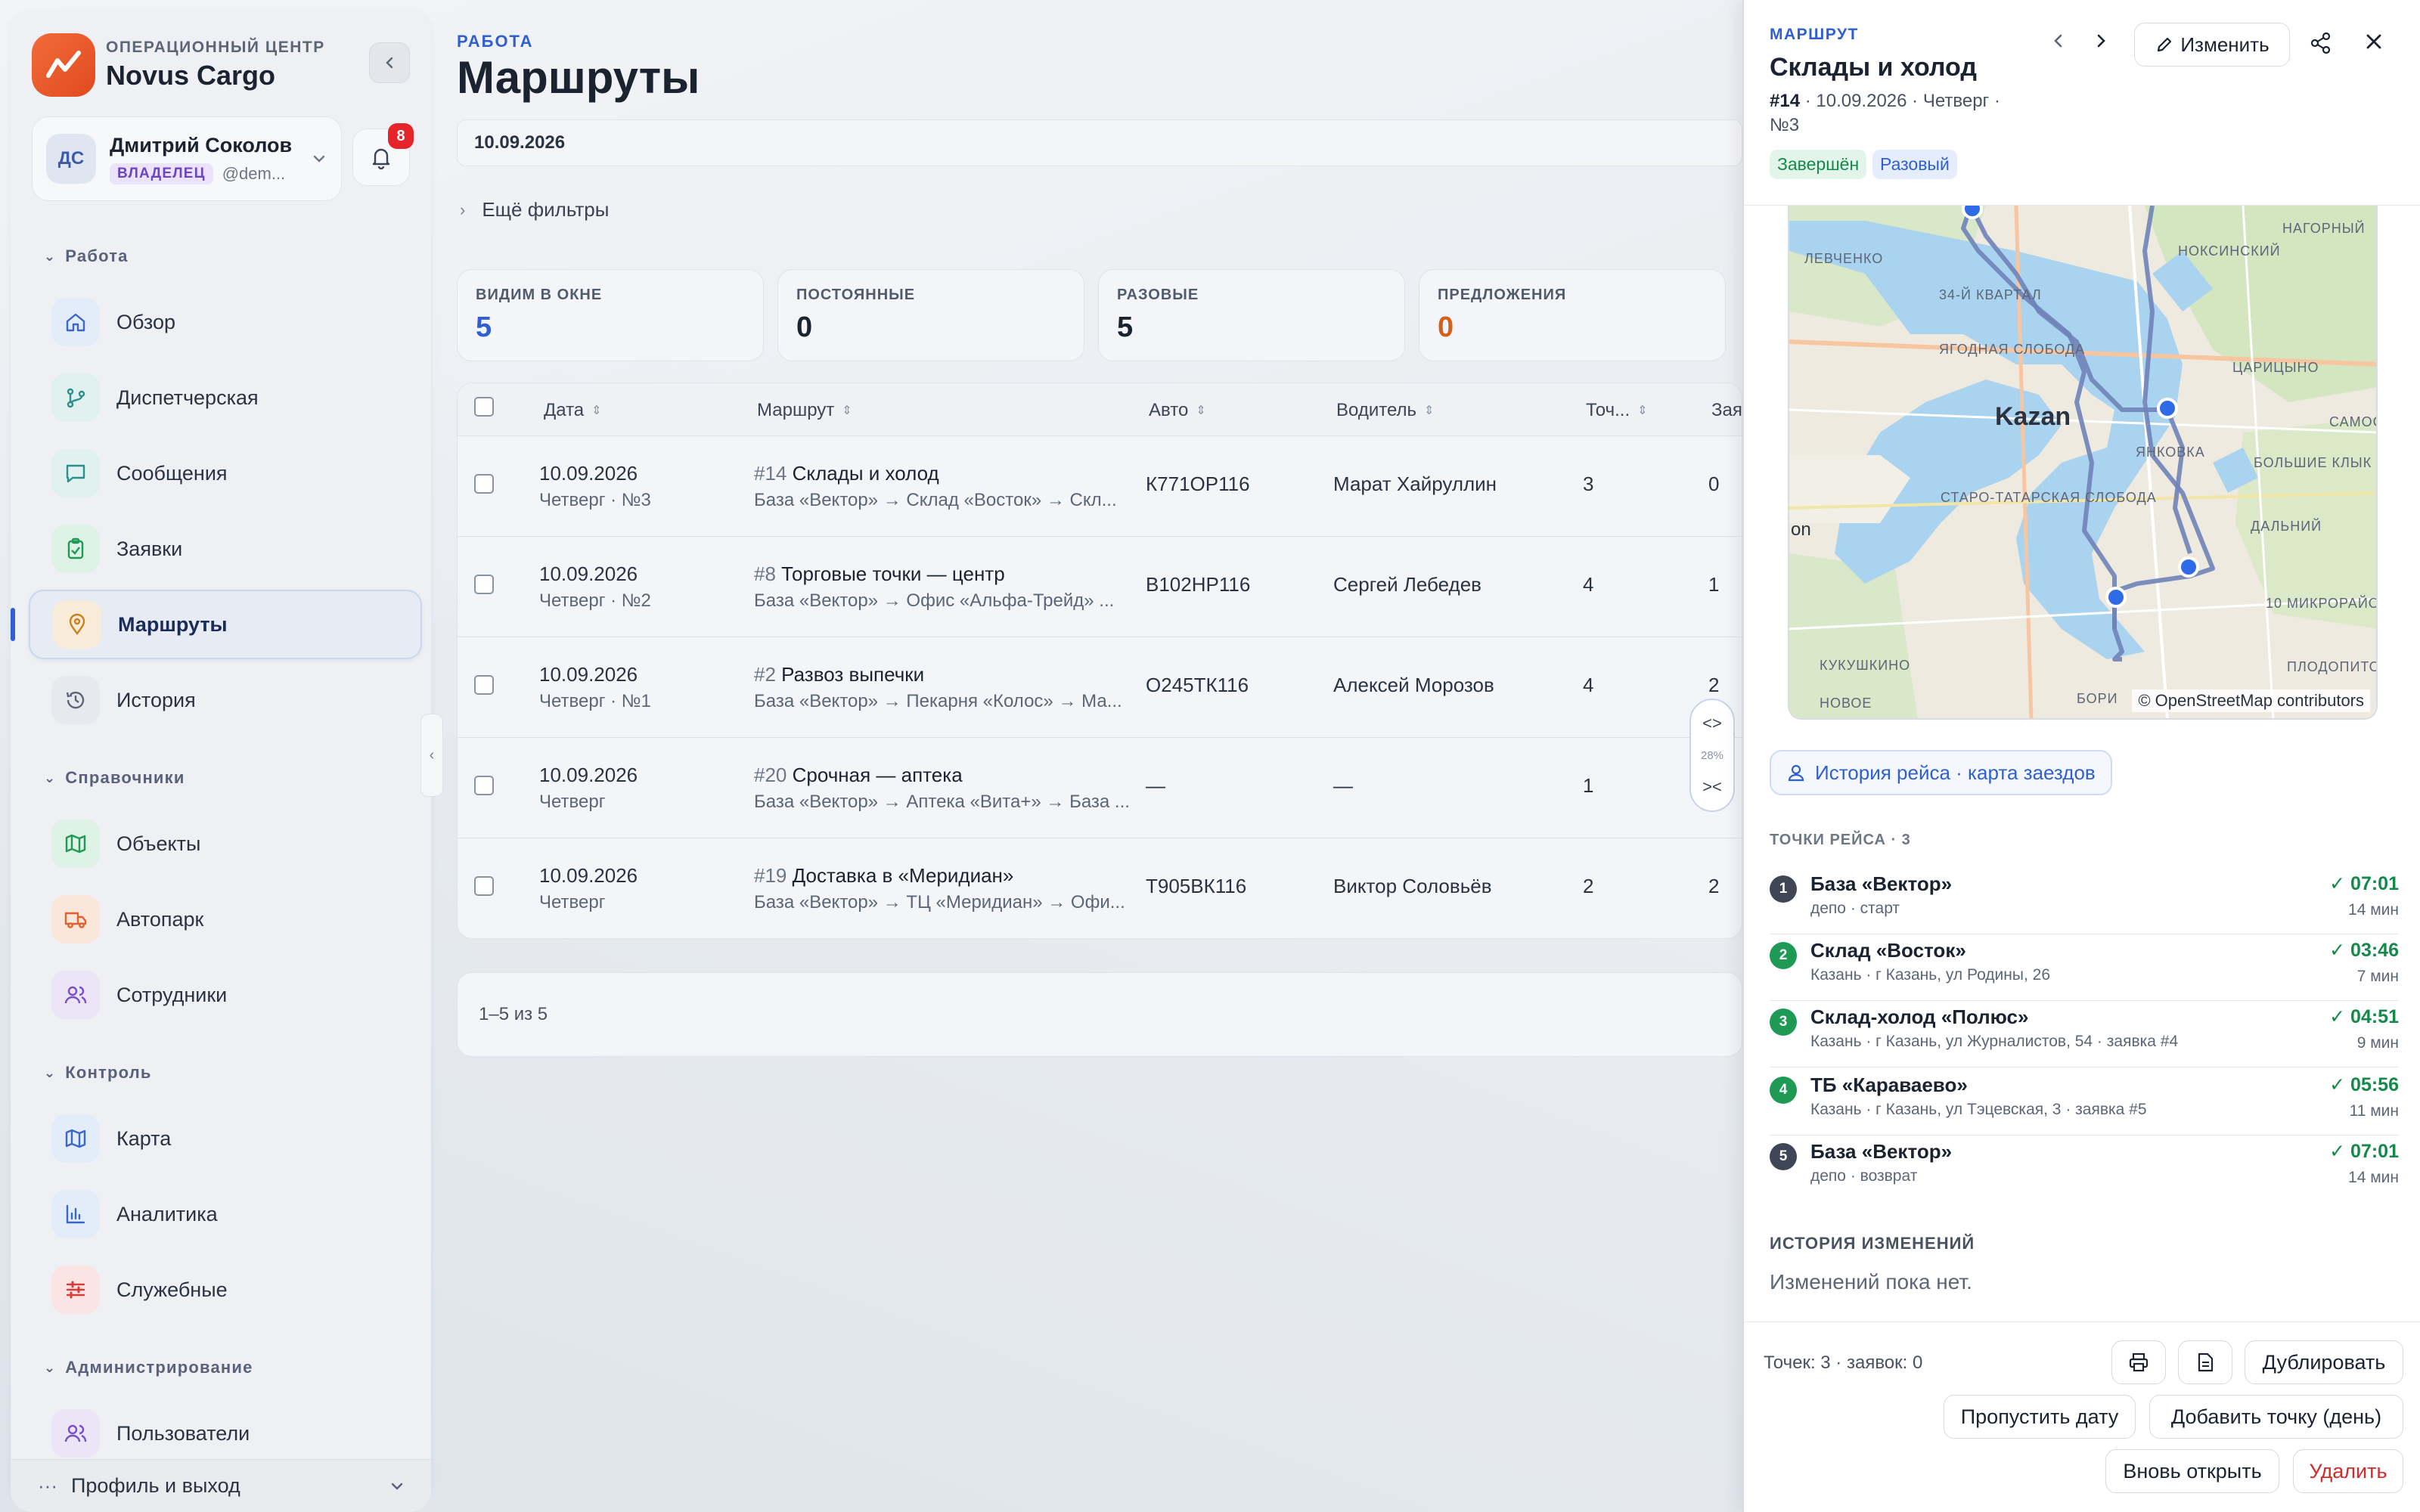  Describe the element at coordinates (770, 775) in the screenshot. I see `route-number: #20` at that location.